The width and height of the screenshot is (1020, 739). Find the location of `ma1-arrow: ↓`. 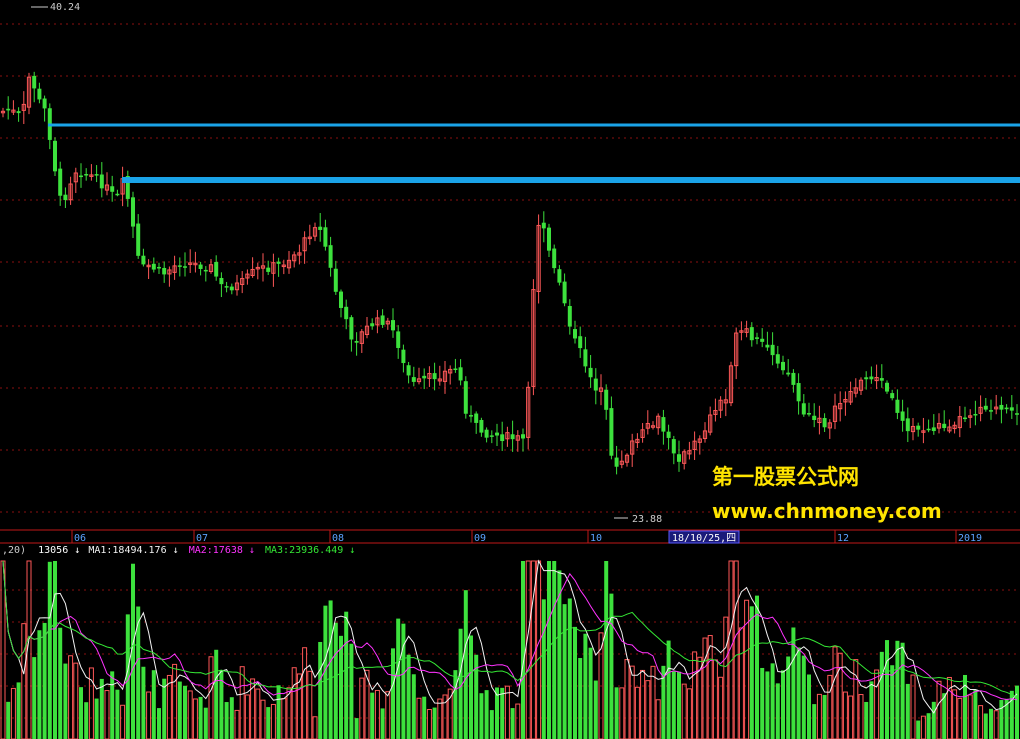

ma1-arrow: ↓ is located at coordinates (176, 550).